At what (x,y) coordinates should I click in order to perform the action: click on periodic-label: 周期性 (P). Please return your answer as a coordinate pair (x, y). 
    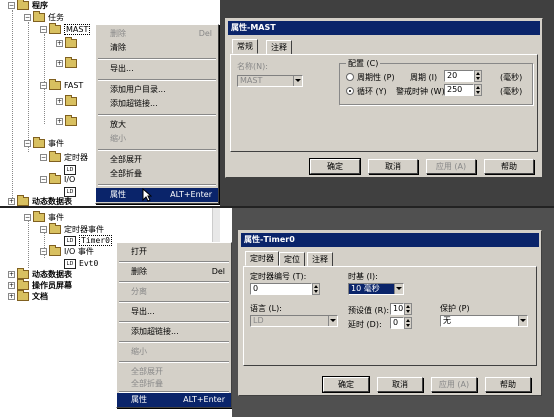
    Looking at the image, I should click on (376, 77).